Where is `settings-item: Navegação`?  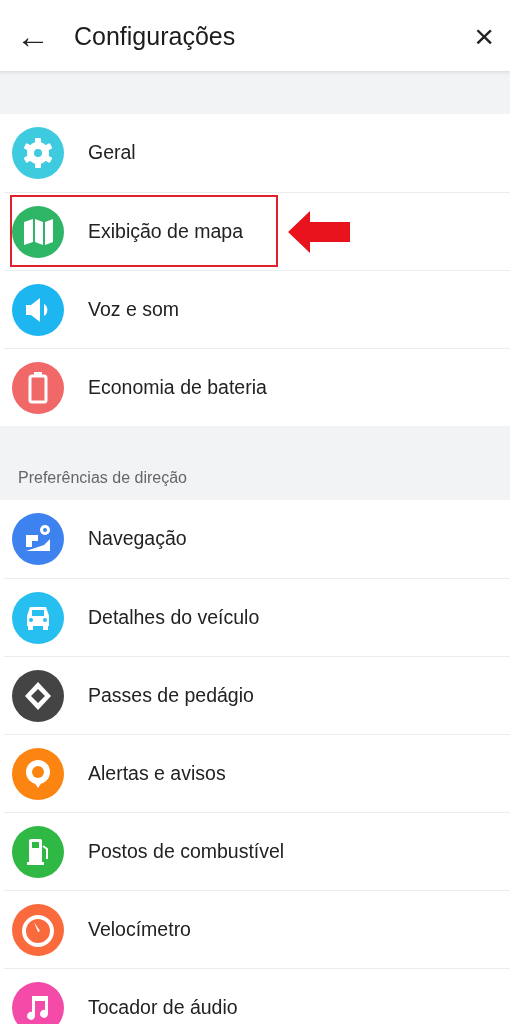
settings-item: Navegação is located at coordinates (255, 539).